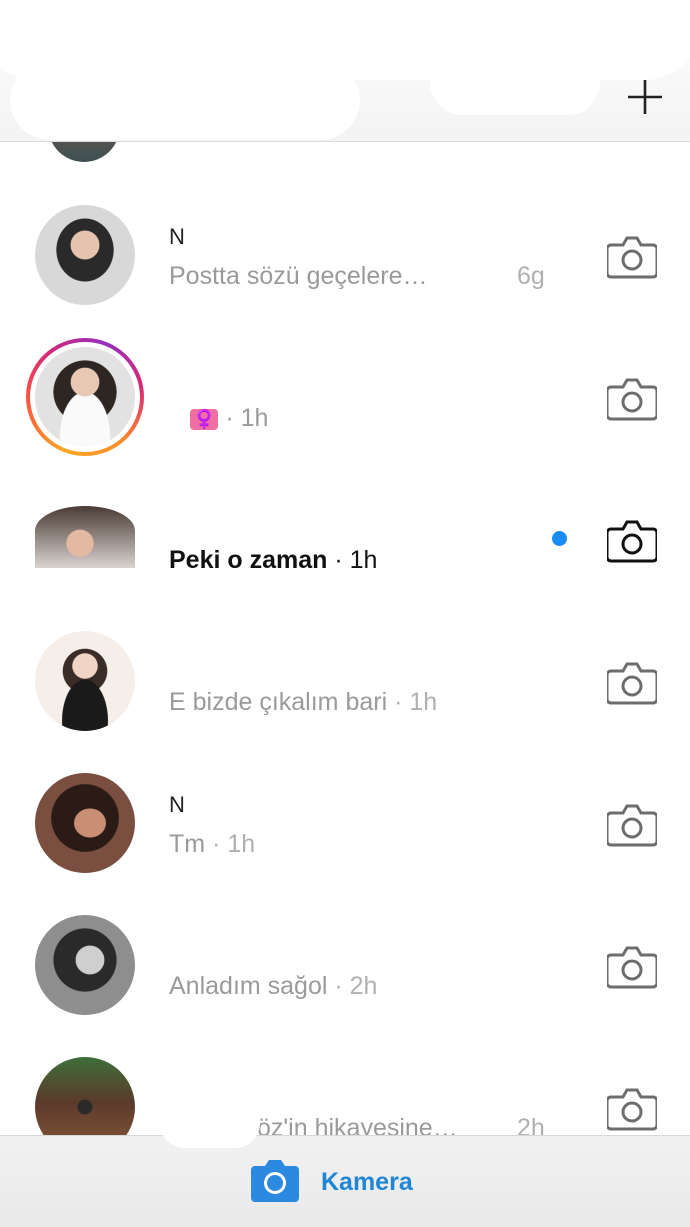 This screenshot has height=1227, width=690. I want to click on inbox-header, so click(345, 71).